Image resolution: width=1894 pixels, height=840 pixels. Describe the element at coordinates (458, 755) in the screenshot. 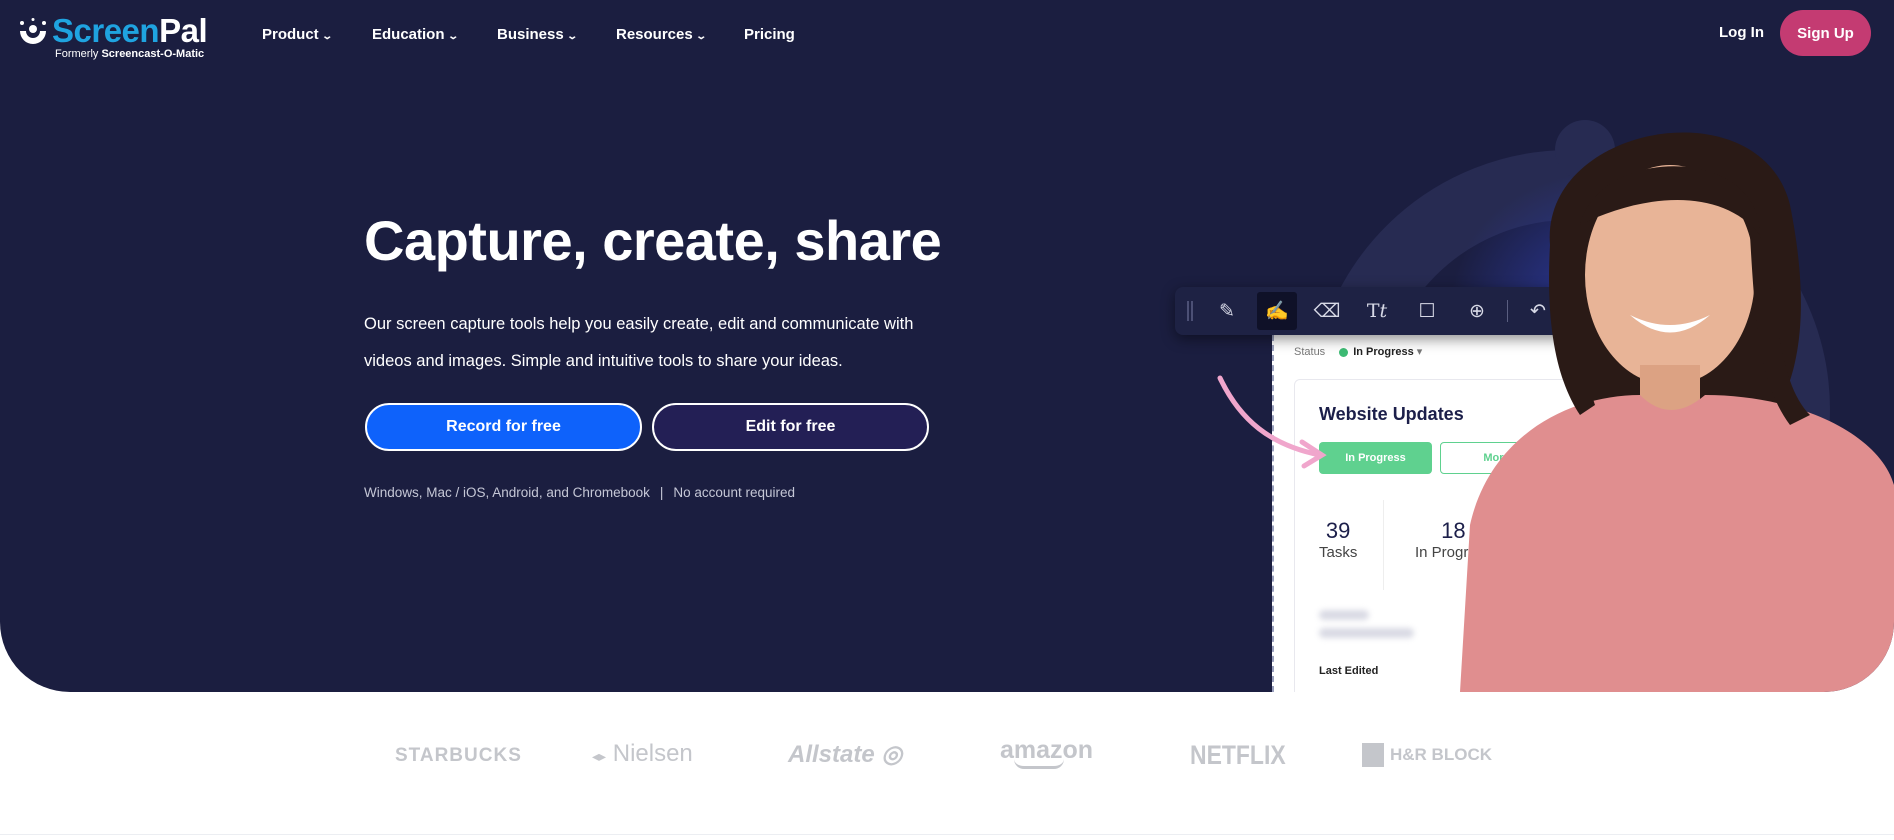

I see `logo-starbucks: STARBUCKS` at that location.